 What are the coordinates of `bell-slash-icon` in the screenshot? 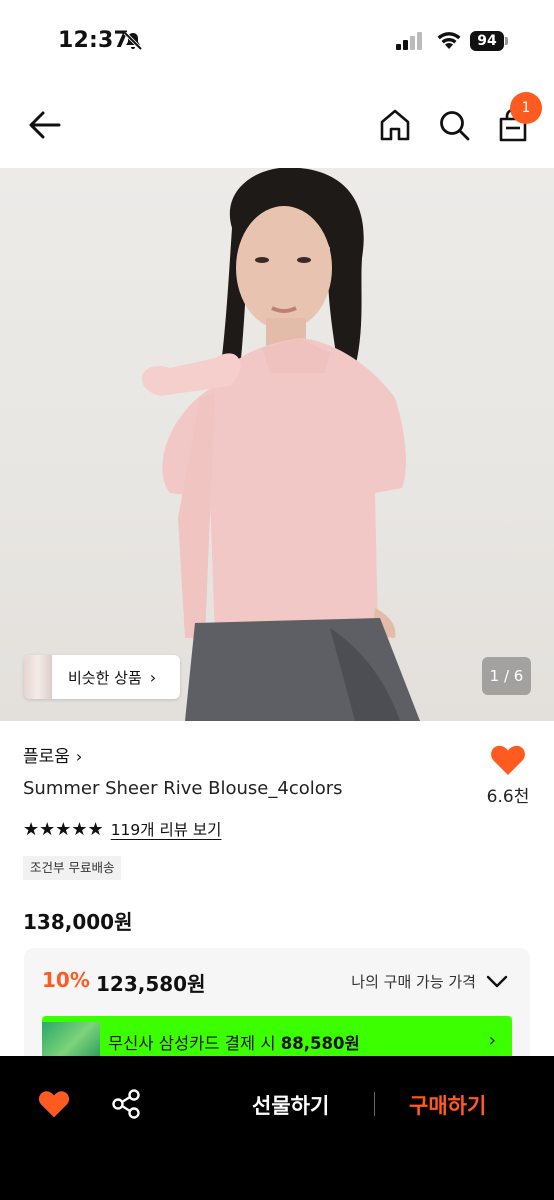 It's located at (133, 41).